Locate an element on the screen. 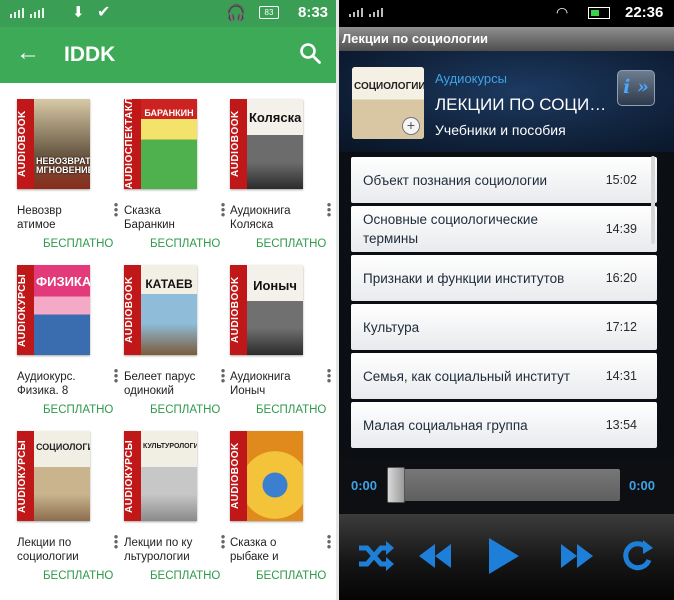 Image resolution: width=674 pixels, height=600 pixels. seek-handle is located at coordinates (396, 485).